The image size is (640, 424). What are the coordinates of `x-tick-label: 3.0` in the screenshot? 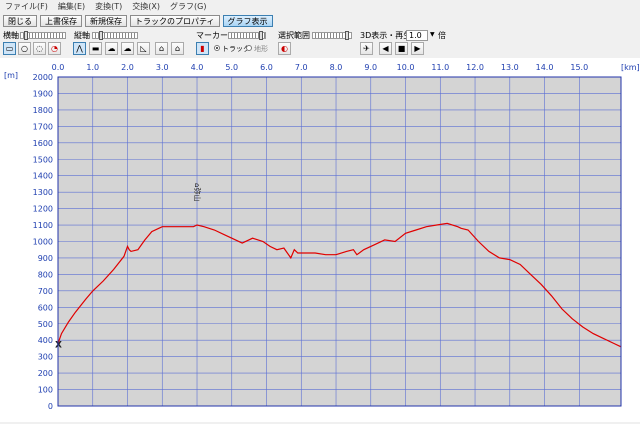 It's located at (162, 67).